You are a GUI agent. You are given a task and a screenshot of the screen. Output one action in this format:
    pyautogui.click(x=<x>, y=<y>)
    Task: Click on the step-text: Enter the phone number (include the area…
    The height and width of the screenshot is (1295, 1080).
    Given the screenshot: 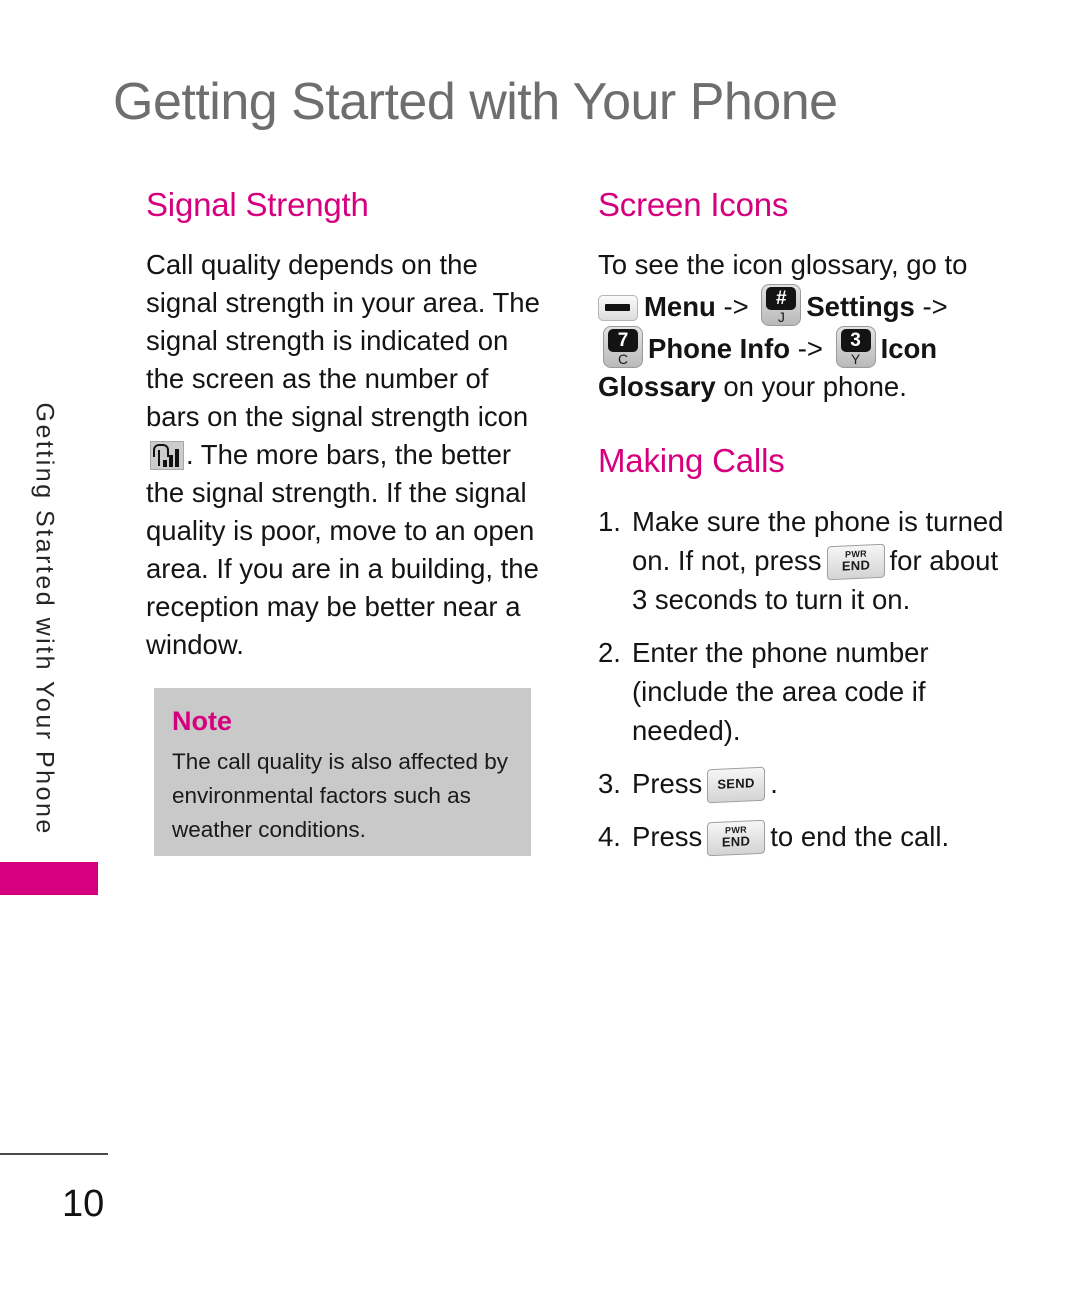 What is the action you would take?
    pyautogui.click(x=780, y=691)
    